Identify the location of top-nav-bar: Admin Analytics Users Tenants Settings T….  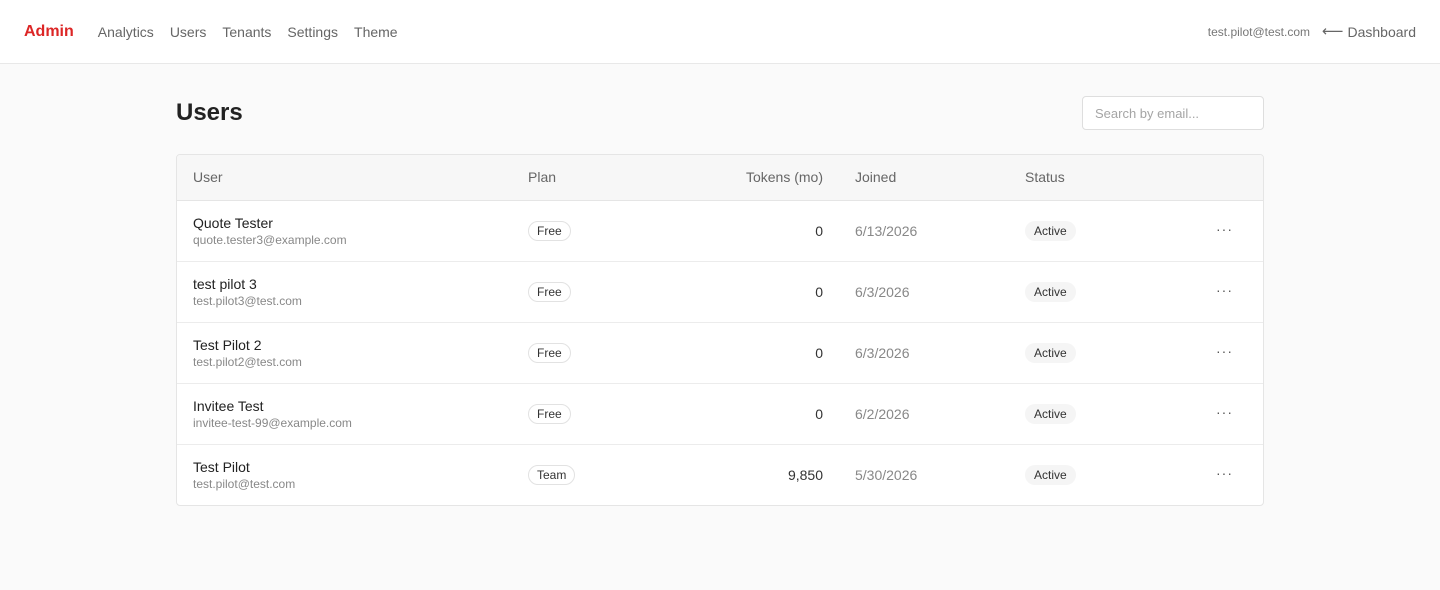
(720, 32).